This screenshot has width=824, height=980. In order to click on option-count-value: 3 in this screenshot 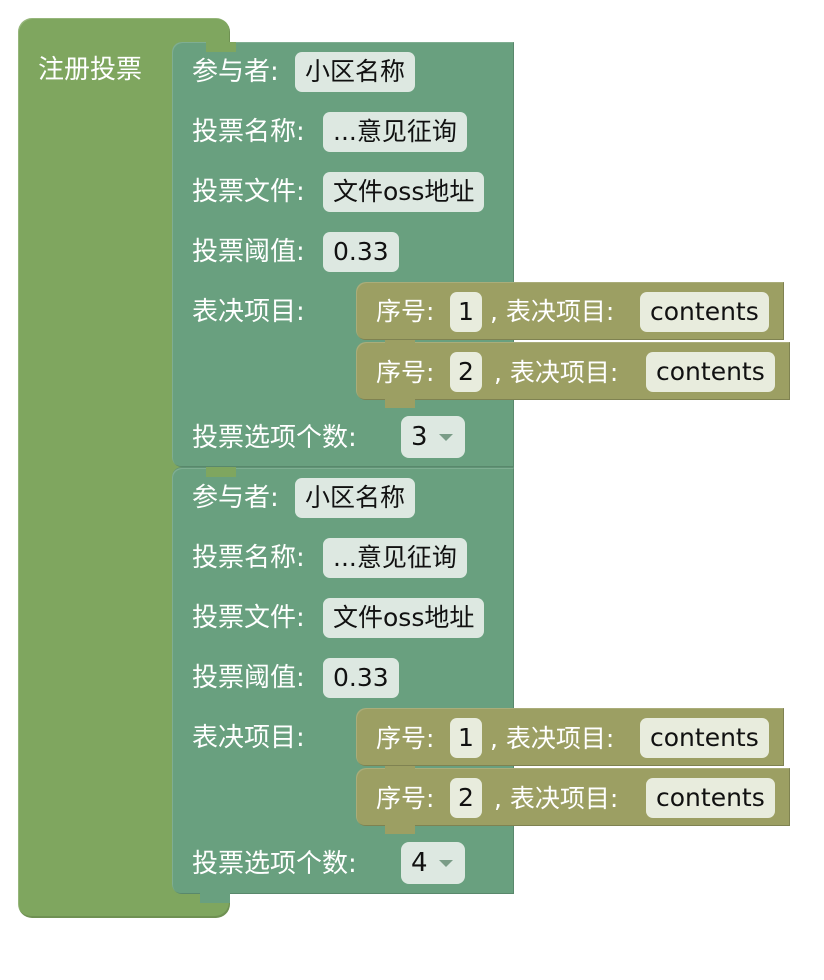, I will do `click(419, 437)`.